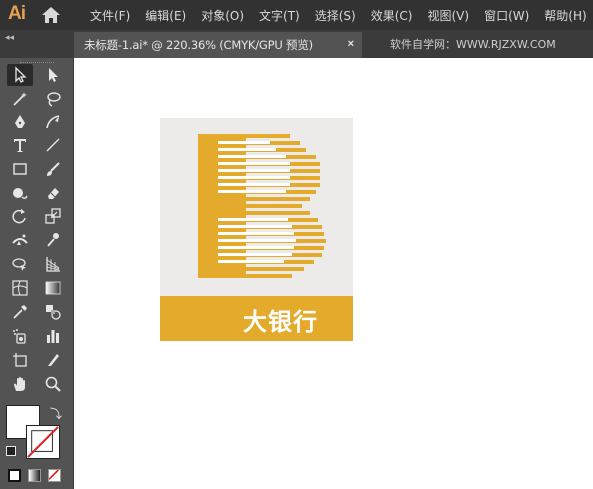  I want to click on pen-tool-icon, so click(20, 122).